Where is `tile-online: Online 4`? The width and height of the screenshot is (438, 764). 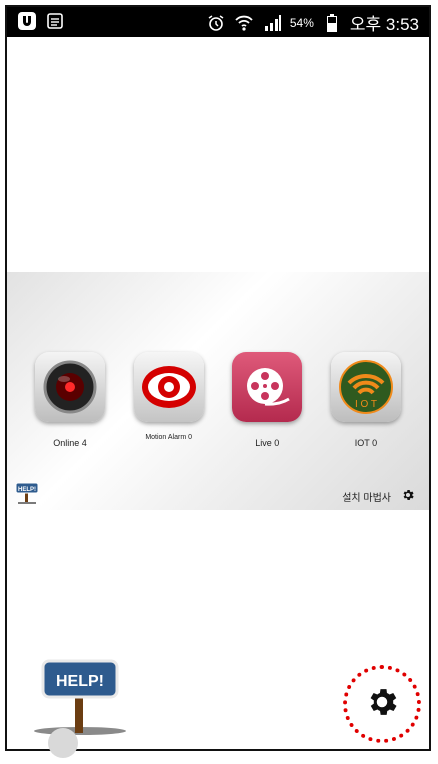 tile-online: Online 4 is located at coordinates (70, 400).